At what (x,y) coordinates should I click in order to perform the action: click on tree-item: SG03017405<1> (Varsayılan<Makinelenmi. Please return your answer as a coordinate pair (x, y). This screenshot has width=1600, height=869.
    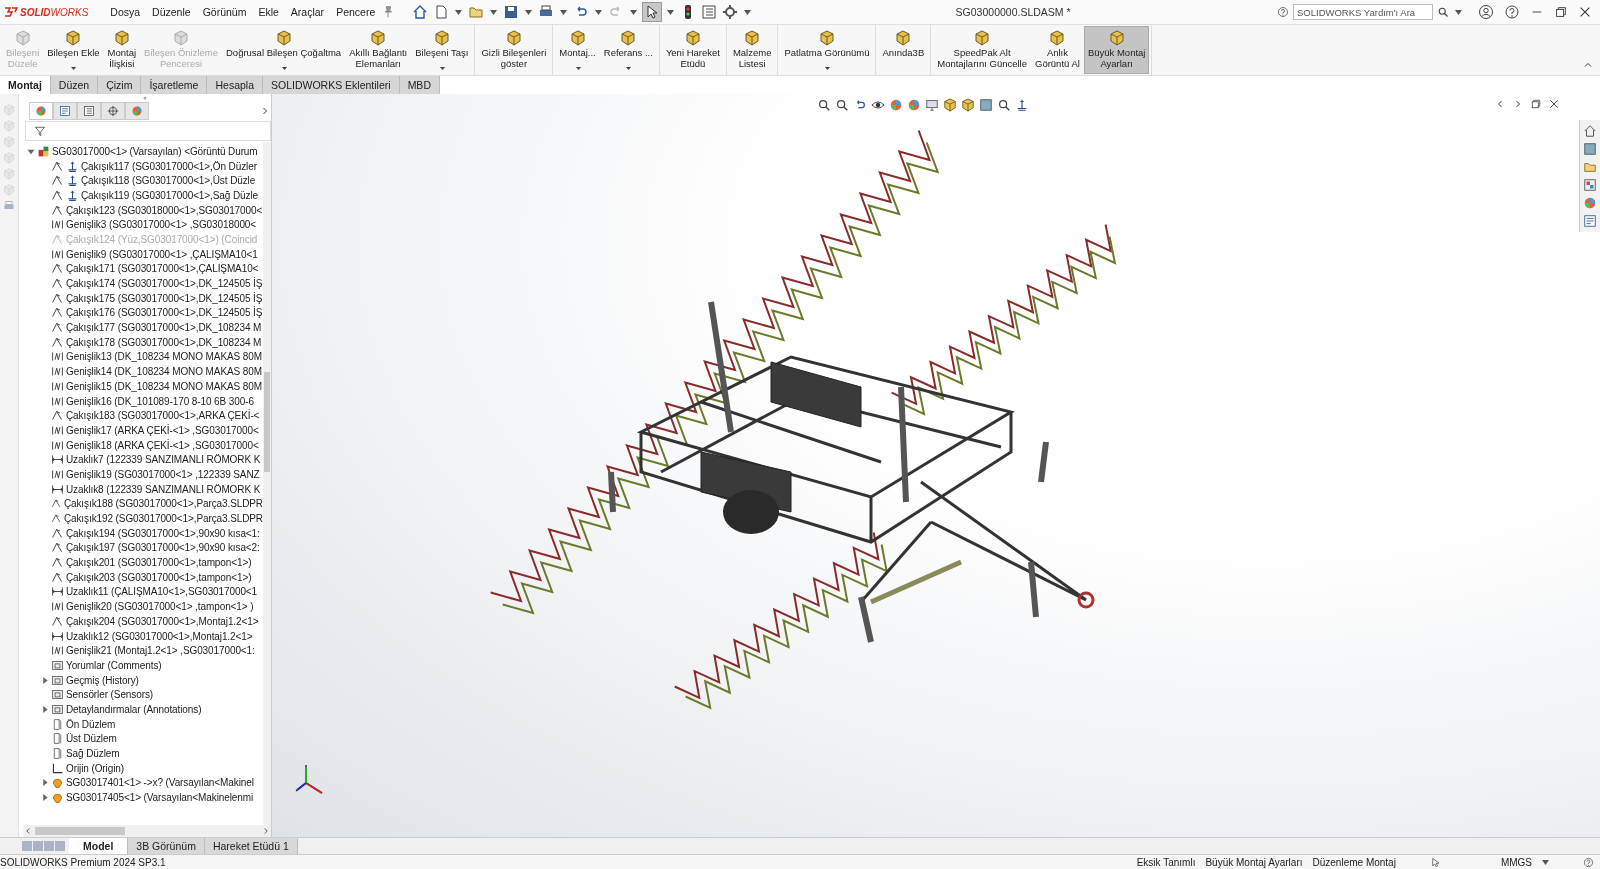
    Looking at the image, I should click on (160, 798).